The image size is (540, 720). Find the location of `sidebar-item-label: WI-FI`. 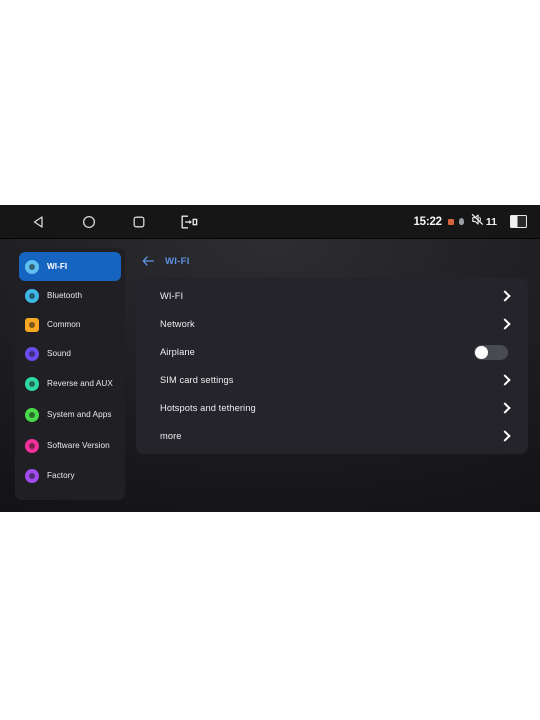

sidebar-item-label: WI-FI is located at coordinates (57, 266).